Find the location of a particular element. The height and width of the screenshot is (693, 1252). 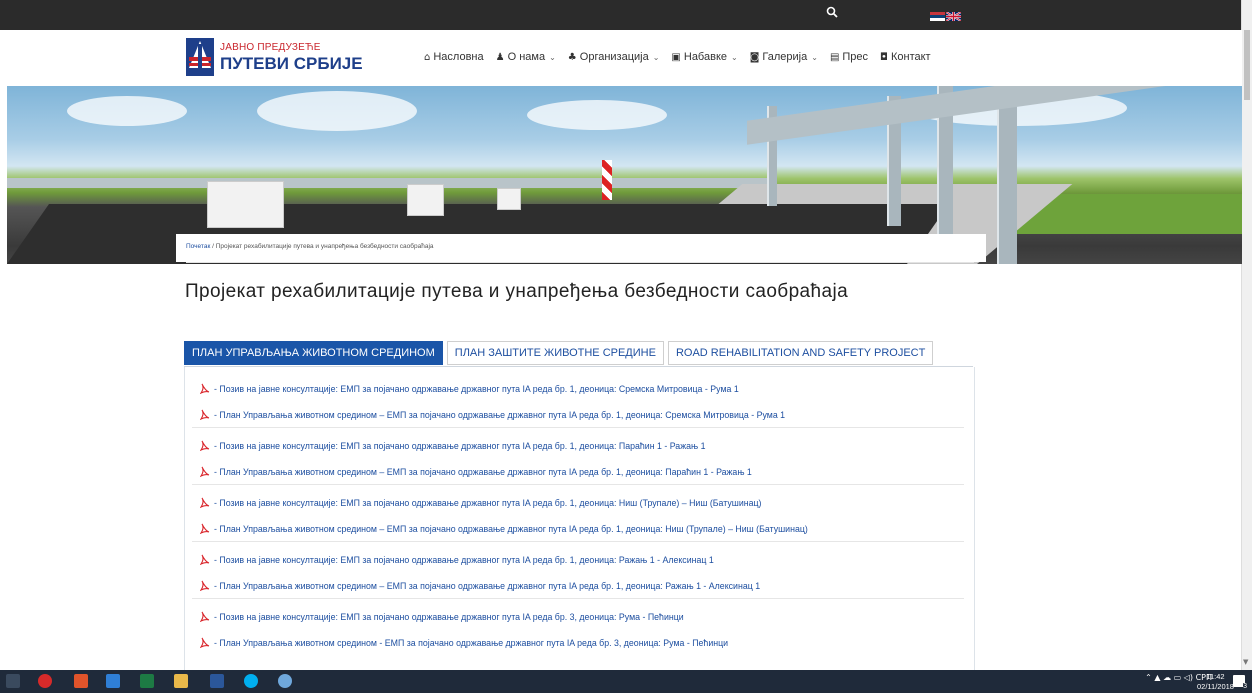

nav-home: ⌂ Насловна is located at coordinates (454, 57).